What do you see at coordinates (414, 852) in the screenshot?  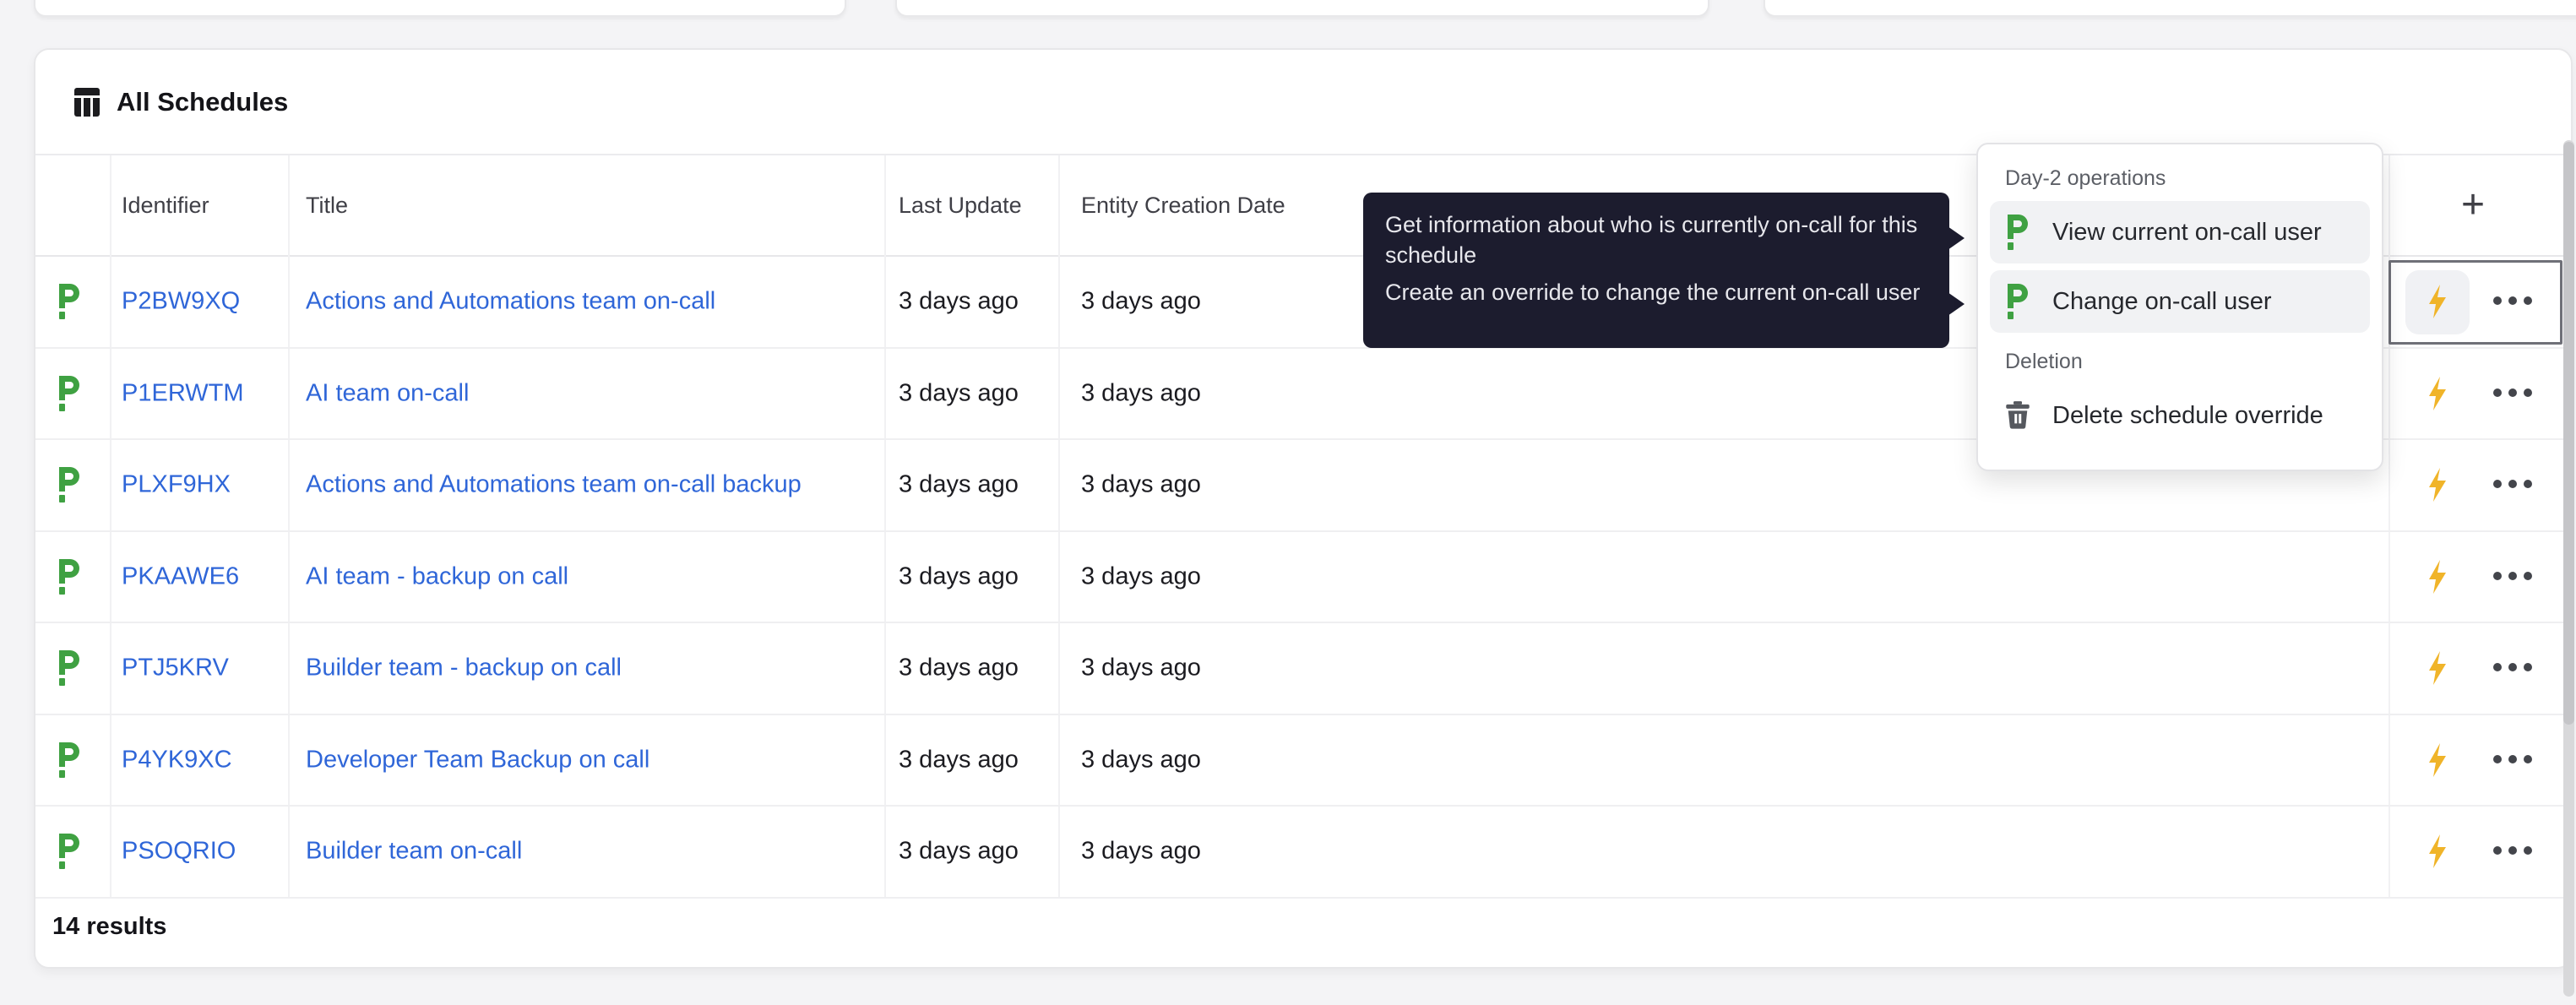 I see `title-link: Builder team on-call` at bounding box center [414, 852].